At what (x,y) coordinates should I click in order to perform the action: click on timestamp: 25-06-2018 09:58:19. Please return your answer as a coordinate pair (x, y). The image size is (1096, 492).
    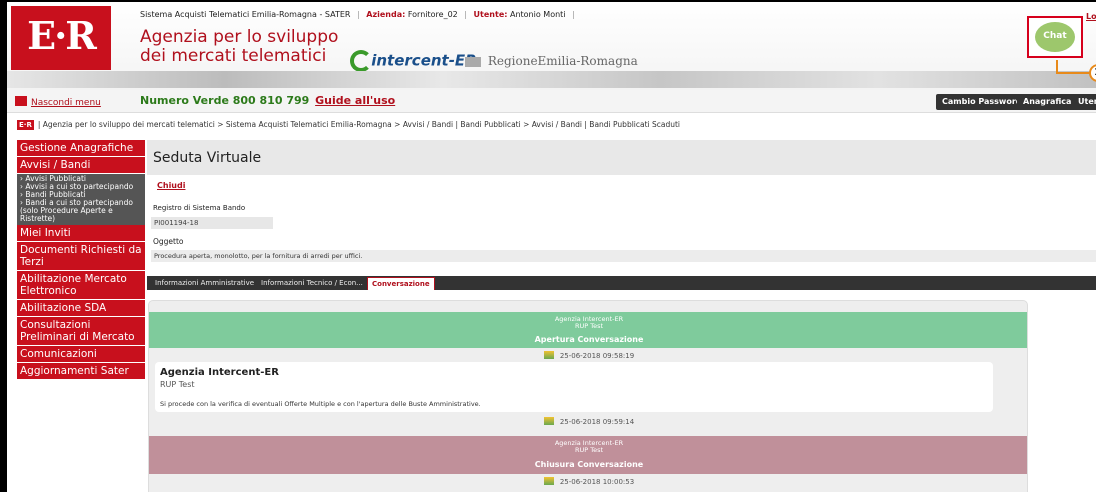
    Looking at the image, I should click on (588, 355).